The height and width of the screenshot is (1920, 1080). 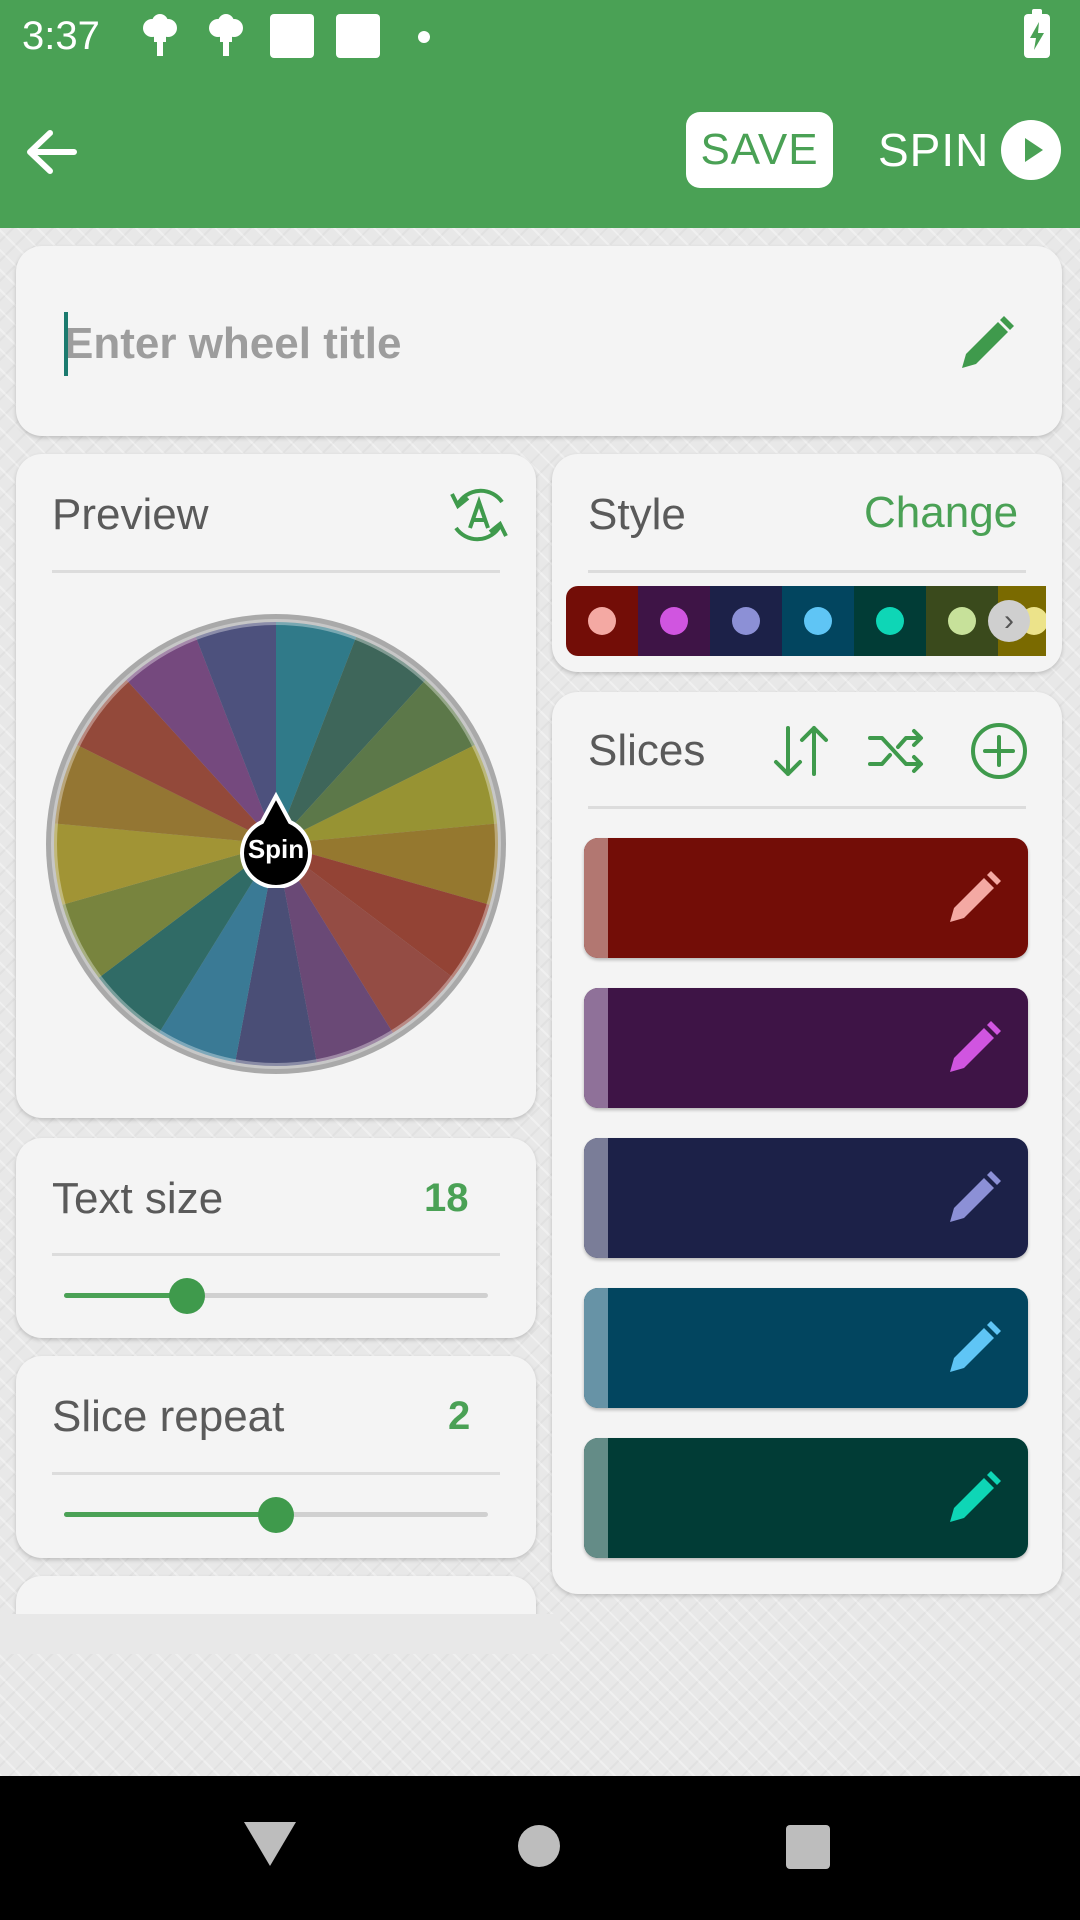 What do you see at coordinates (807, 571) in the screenshot?
I see `style-divider` at bounding box center [807, 571].